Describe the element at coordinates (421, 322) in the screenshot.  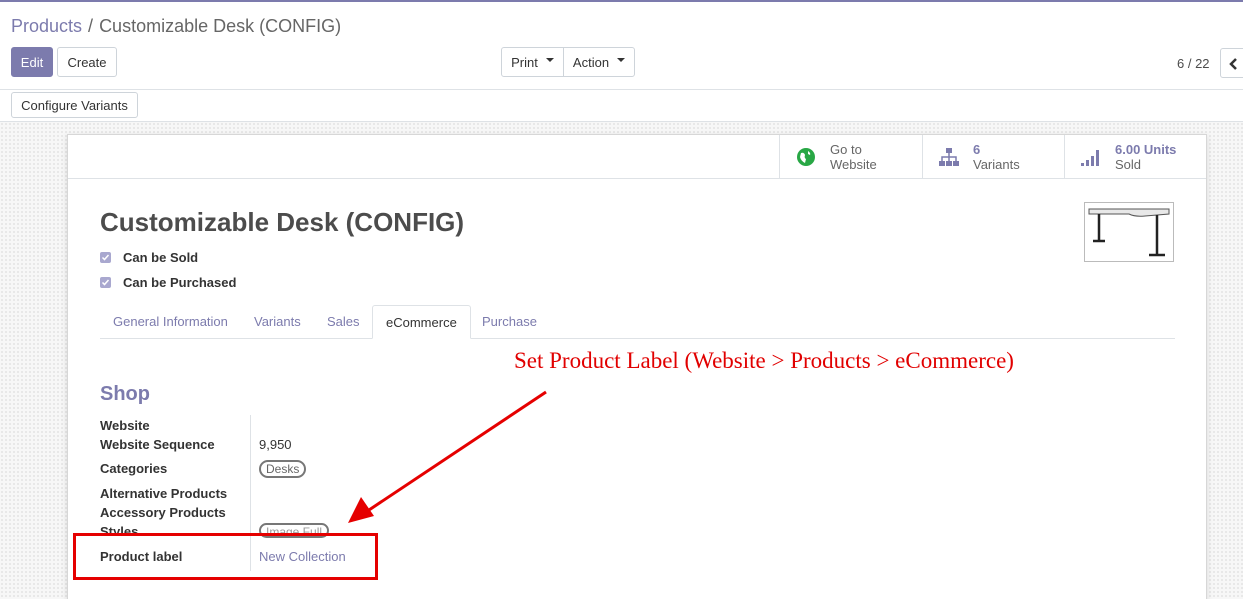
I see `tab-ecommerce: eCommerce` at that location.